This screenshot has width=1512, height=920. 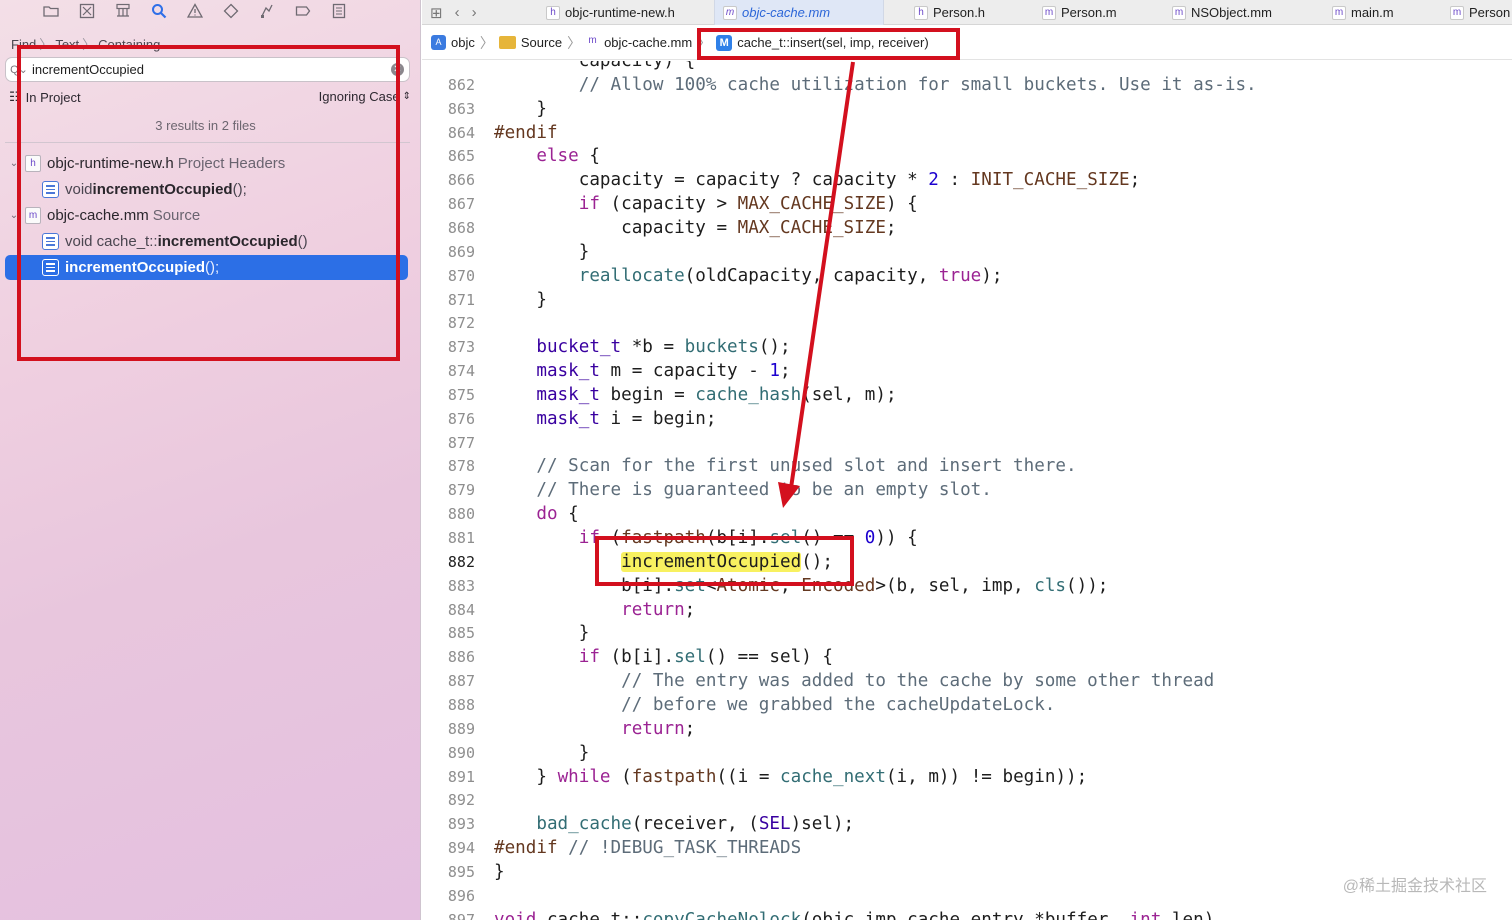 I want to click on hierarchy-icon, so click(x=123, y=11).